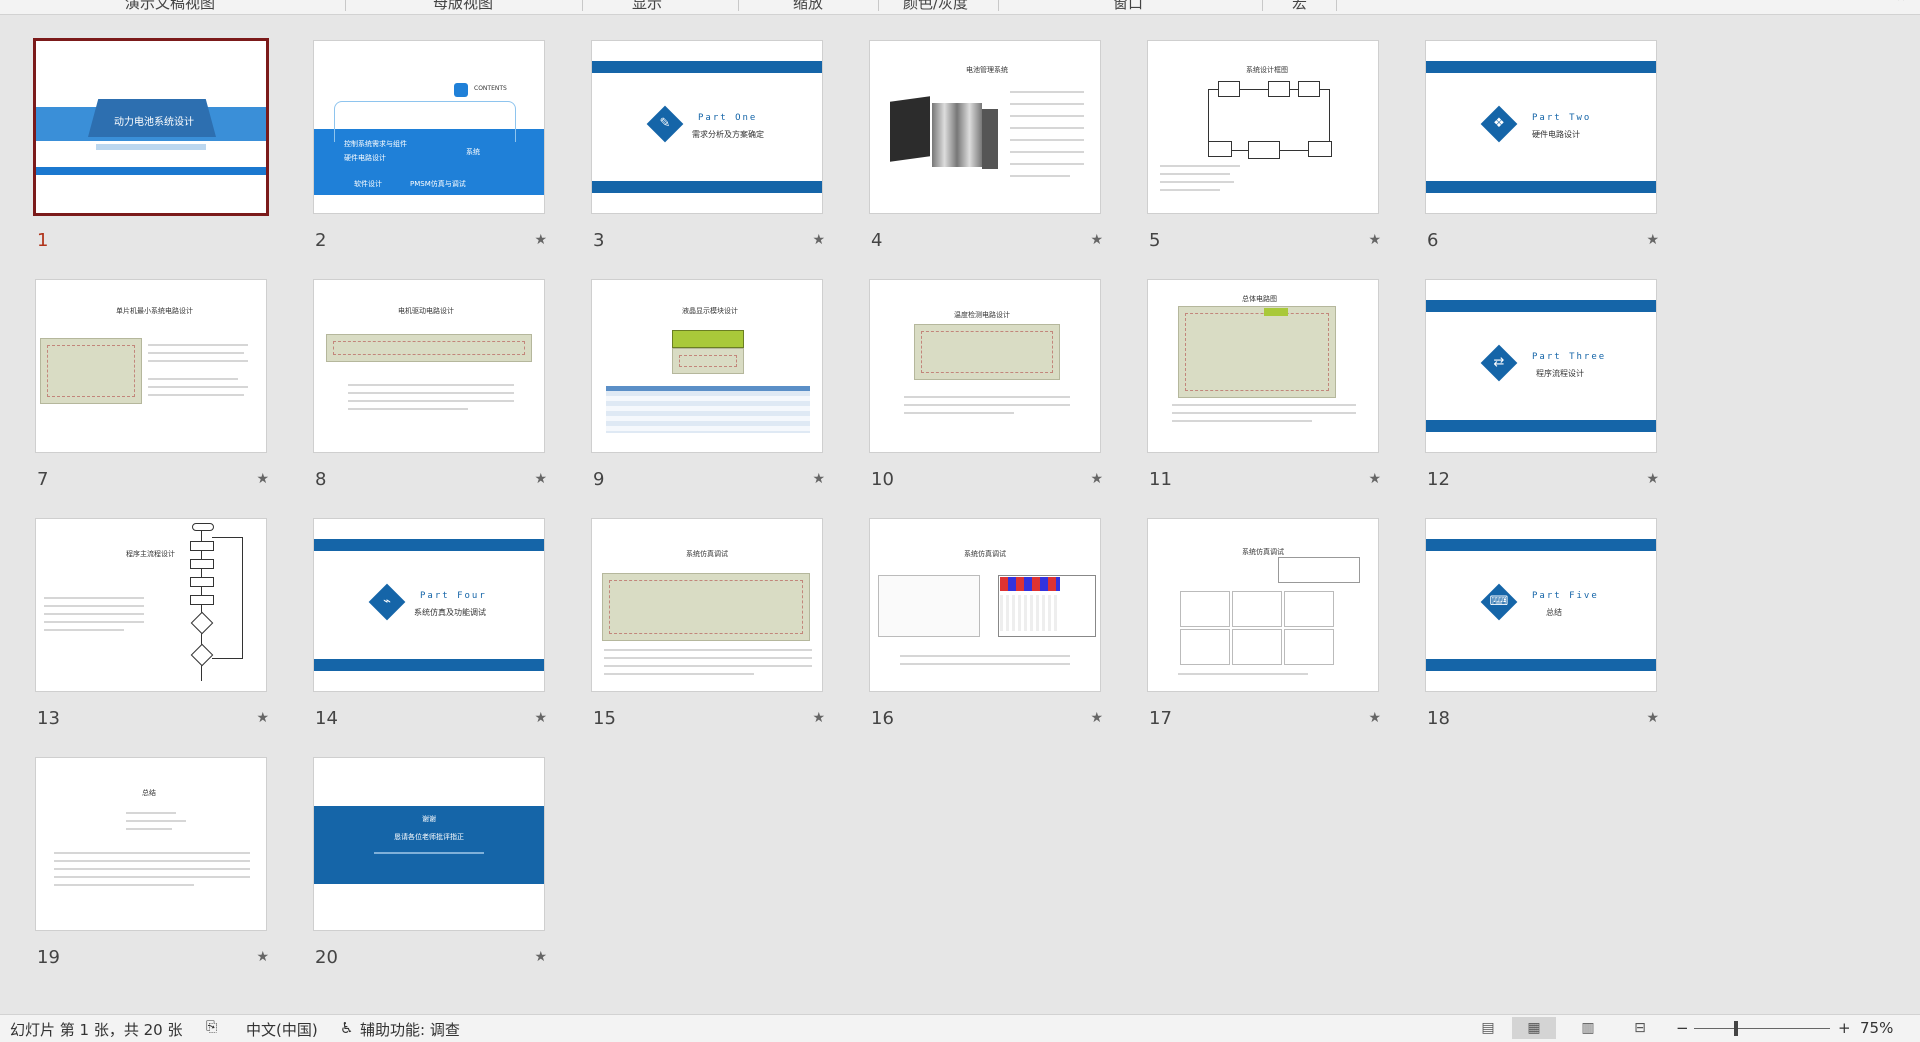 Image resolution: width=1920 pixels, height=1042 pixels. What do you see at coordinates (410, 1029) in the screenshot?
I see `accessibility-status: 辅助功能: 调查` at bounding box center [410, 1029].